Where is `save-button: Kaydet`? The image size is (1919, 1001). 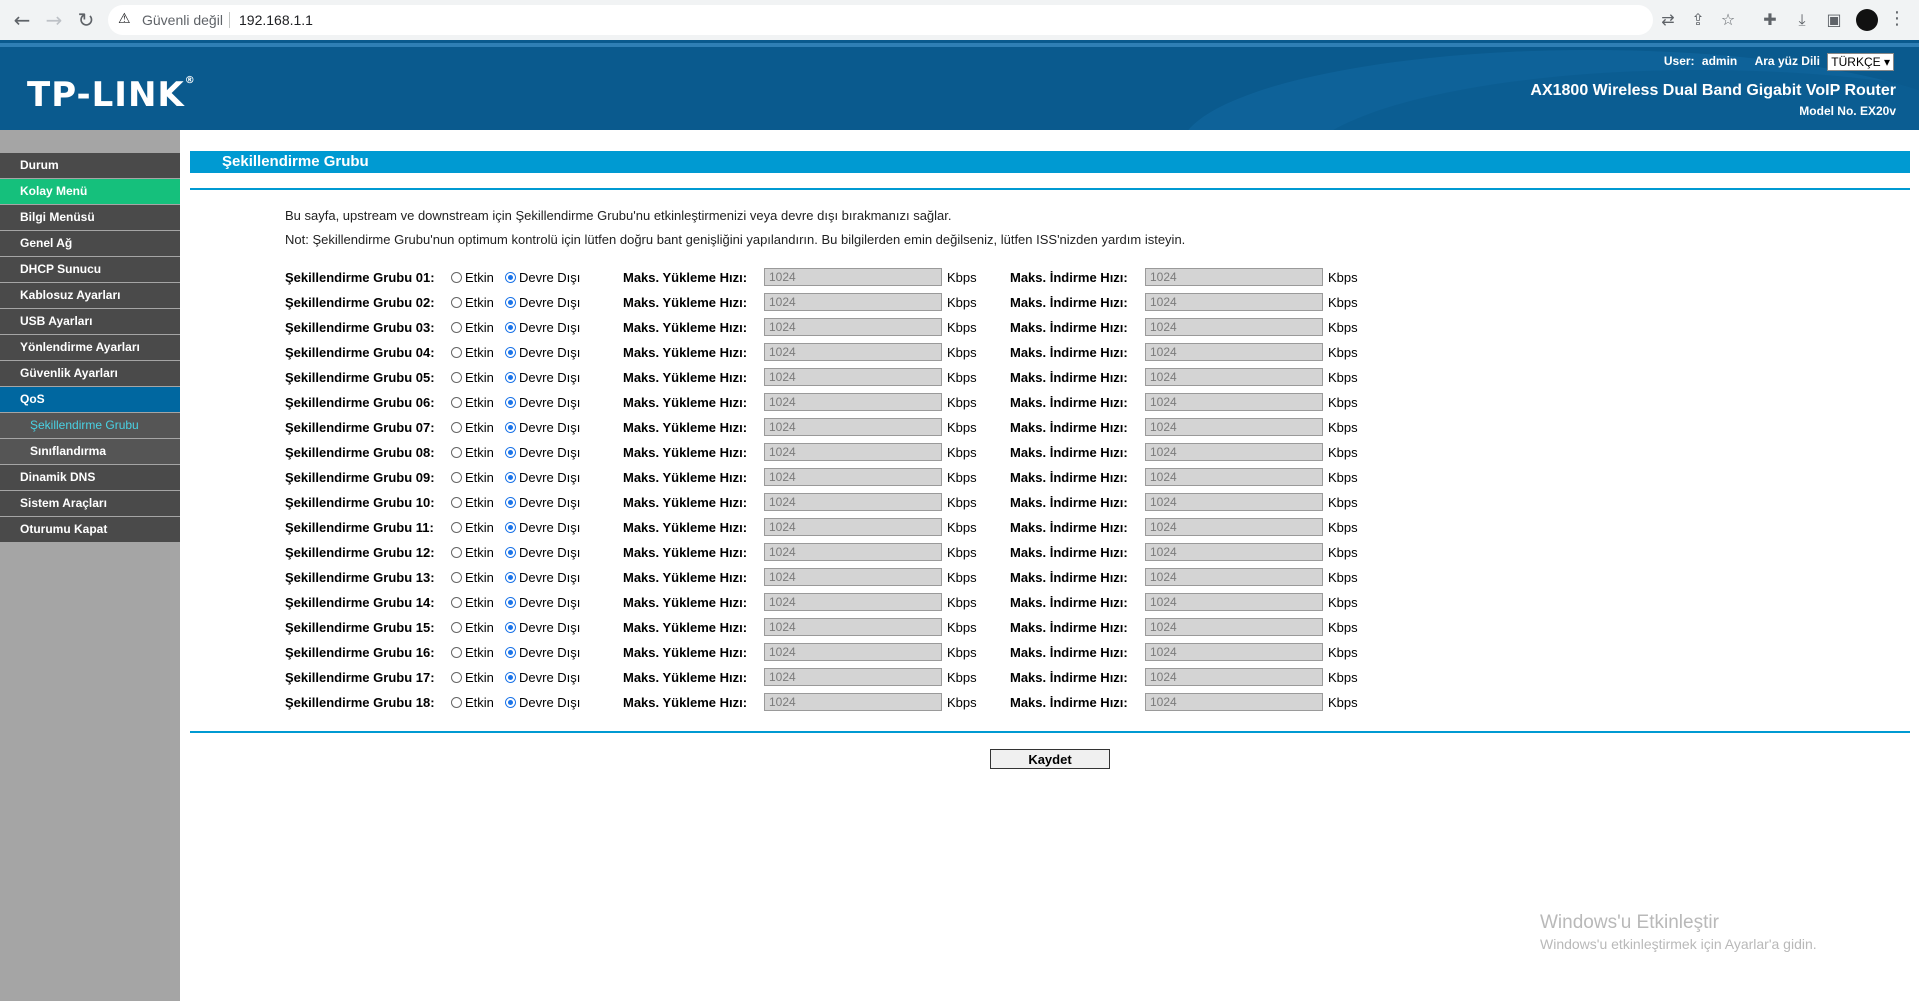 save-button: Kaydet is located at coordinates (1050, 759).